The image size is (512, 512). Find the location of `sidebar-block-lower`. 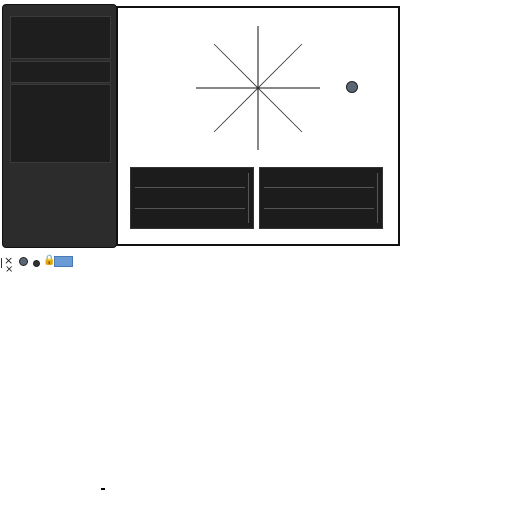

sidebar-block-lower is located at coordinates (60, 123).